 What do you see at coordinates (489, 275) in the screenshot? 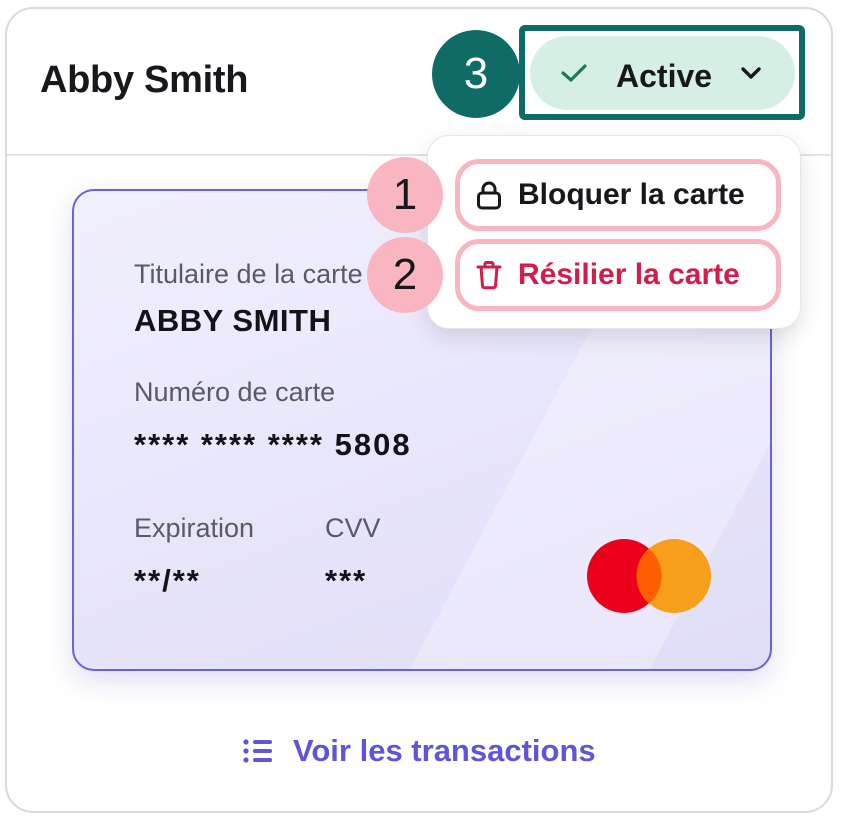
I see `trash-icon` at bounding box center [489, 275].